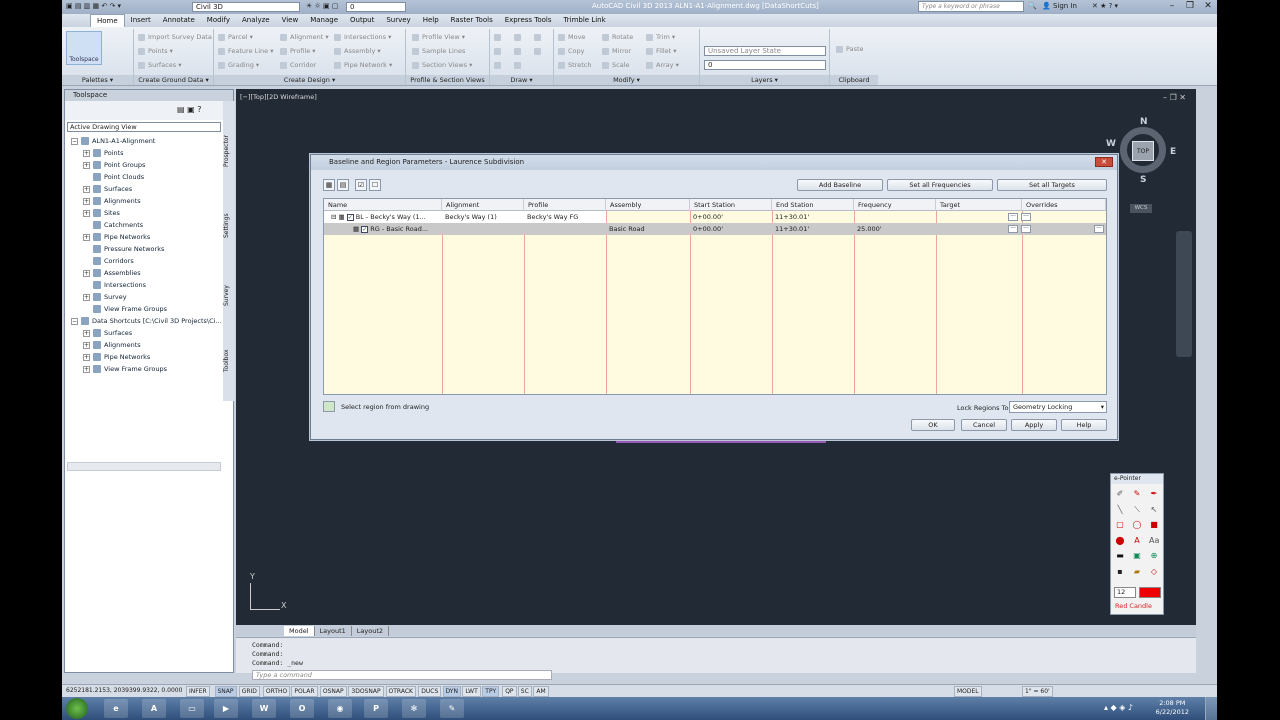  I want to click on lock-regions-select: Geometry Locking ▾, so click(1058, 407).